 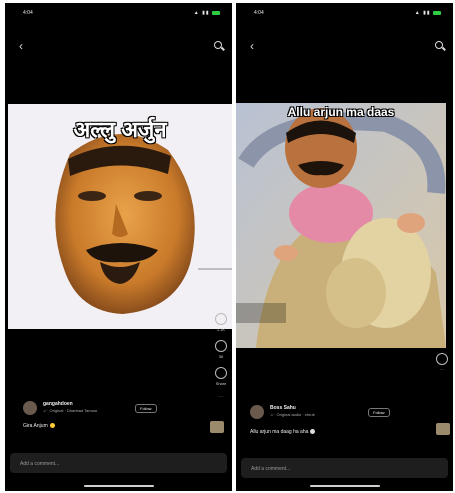 What do you see at coordinates (70, 410) in the screenshot?
I see `audio-info: ♫ · Original · Dhanbad Tamoor` at bounding box center [70, 410].